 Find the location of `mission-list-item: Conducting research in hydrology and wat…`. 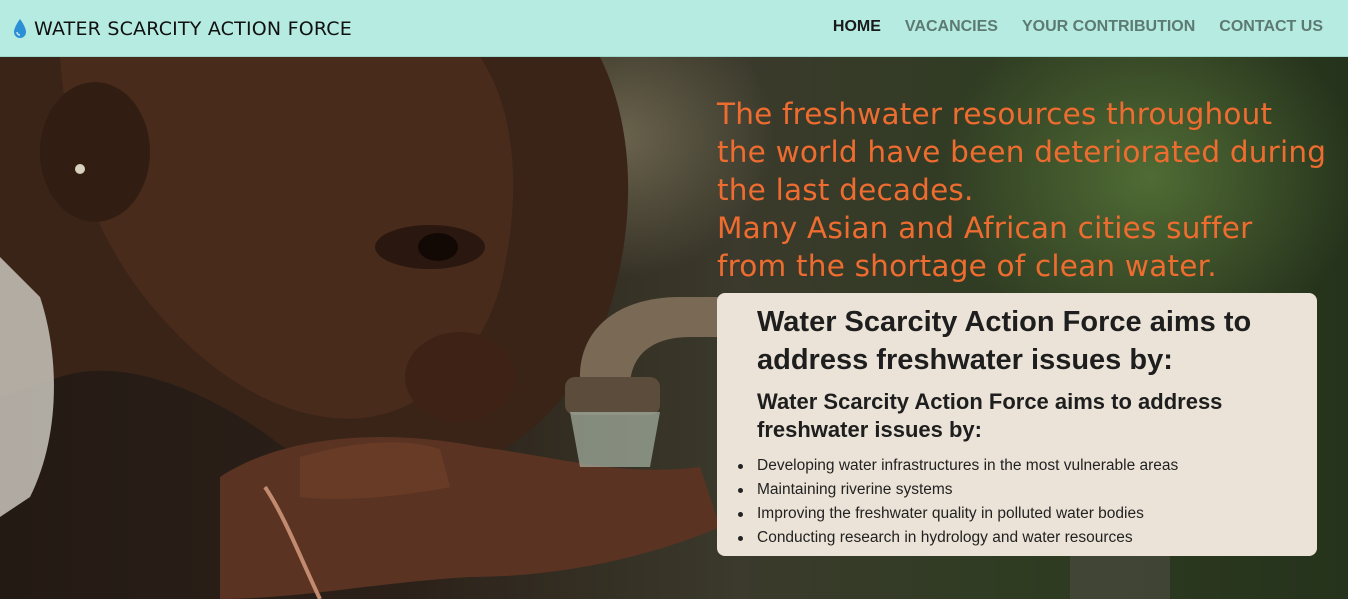

mission-list-item: Conducting research in hydrology and wat… is located at coordinates (1017, 538).